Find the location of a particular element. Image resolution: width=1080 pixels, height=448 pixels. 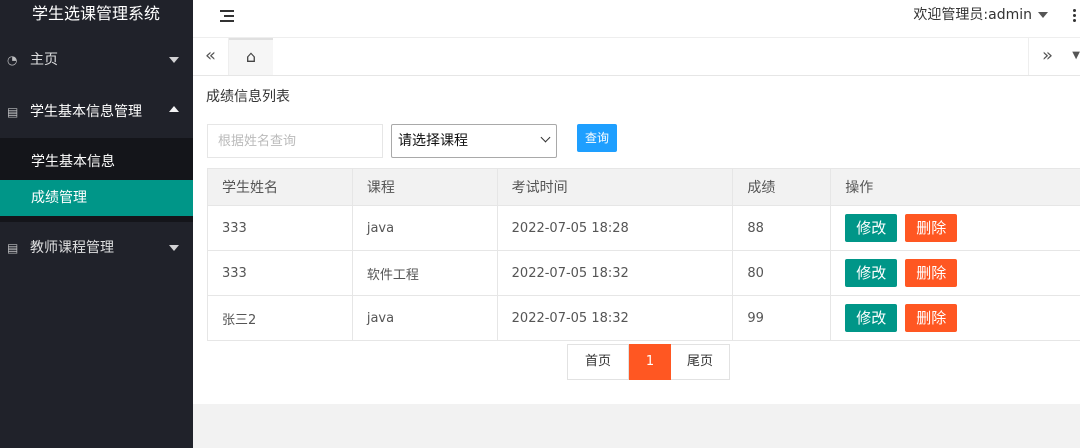

tab-menu-caret-icon: ▼ is located at coordinates (1073, 56).